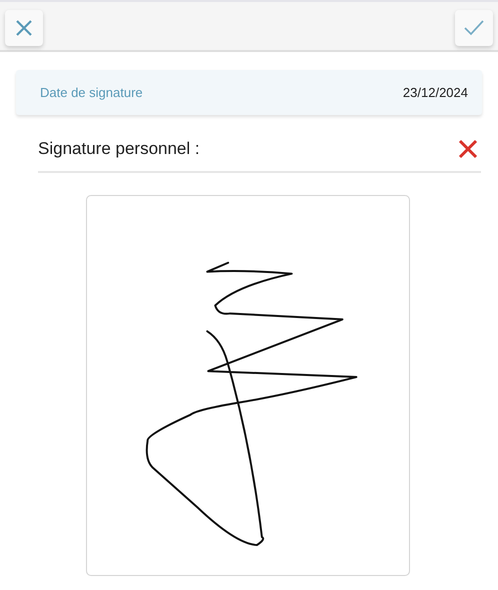 The height and width of the screenshot is (590, 498). I want to click on clear-signature-button, so click(468, 149).